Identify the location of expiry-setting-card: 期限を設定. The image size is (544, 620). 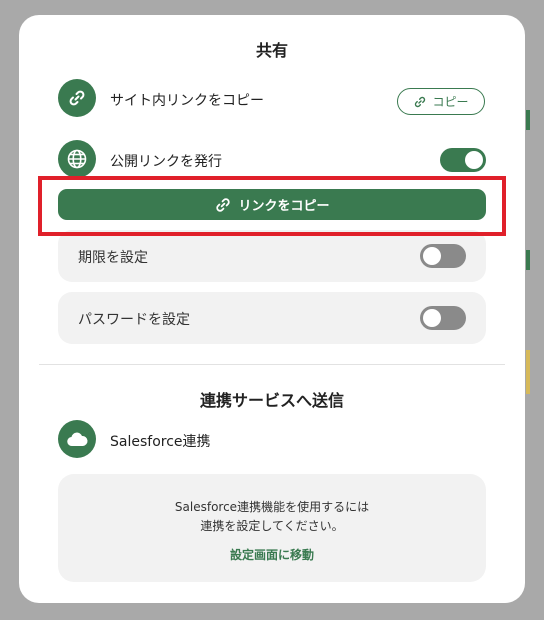
(272, 256).